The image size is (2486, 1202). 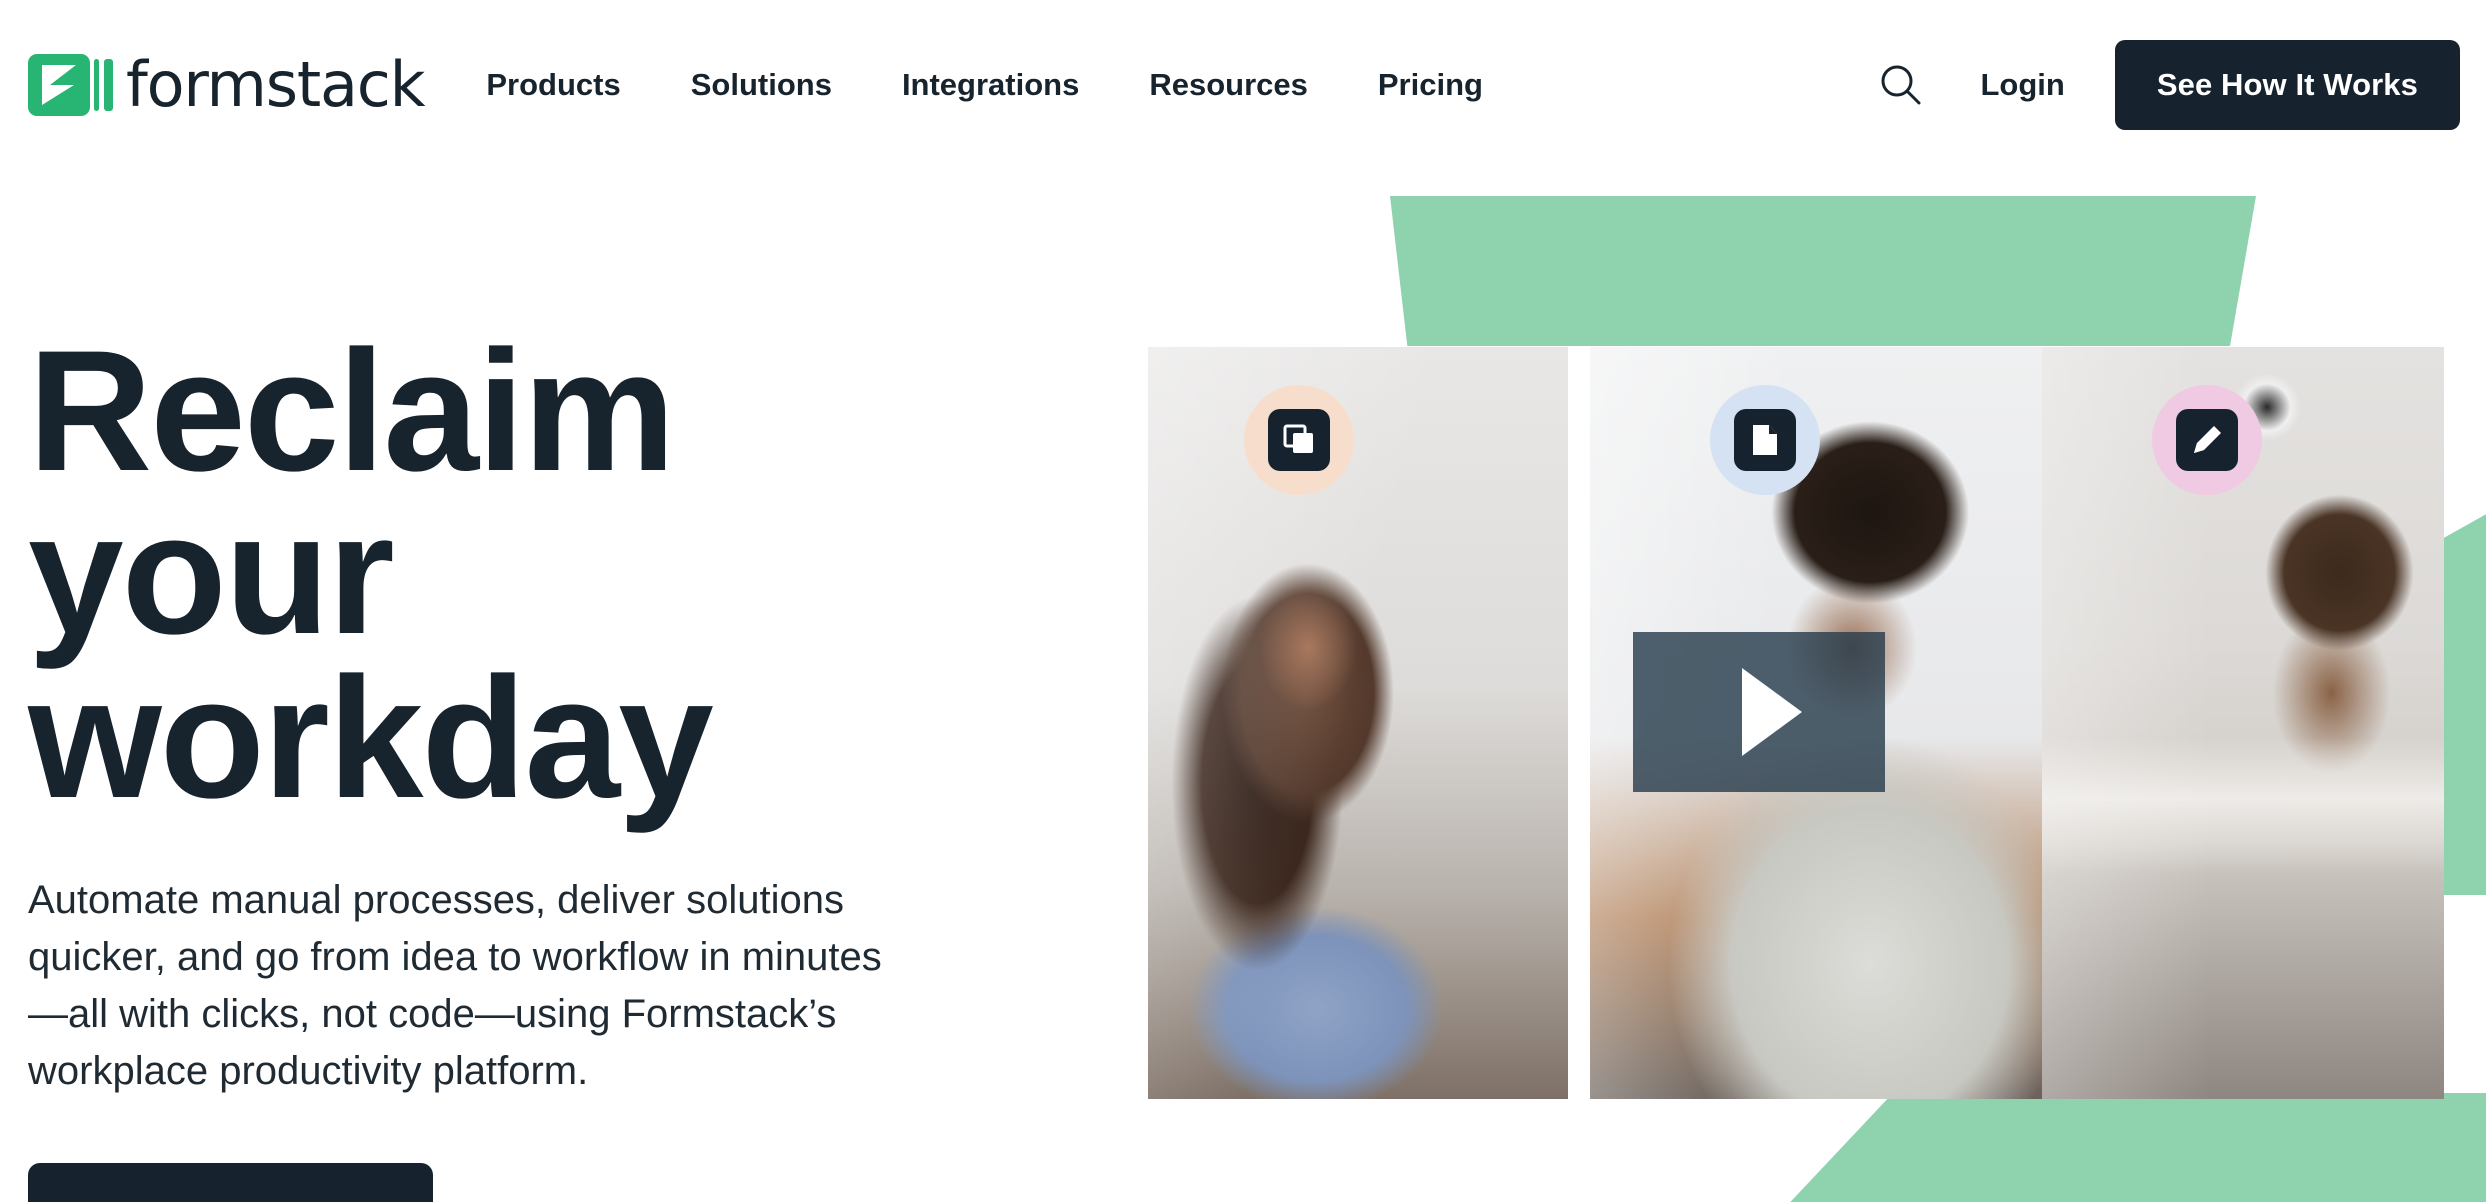 I want to click on search-glyph, so click(x=1901, y=85).